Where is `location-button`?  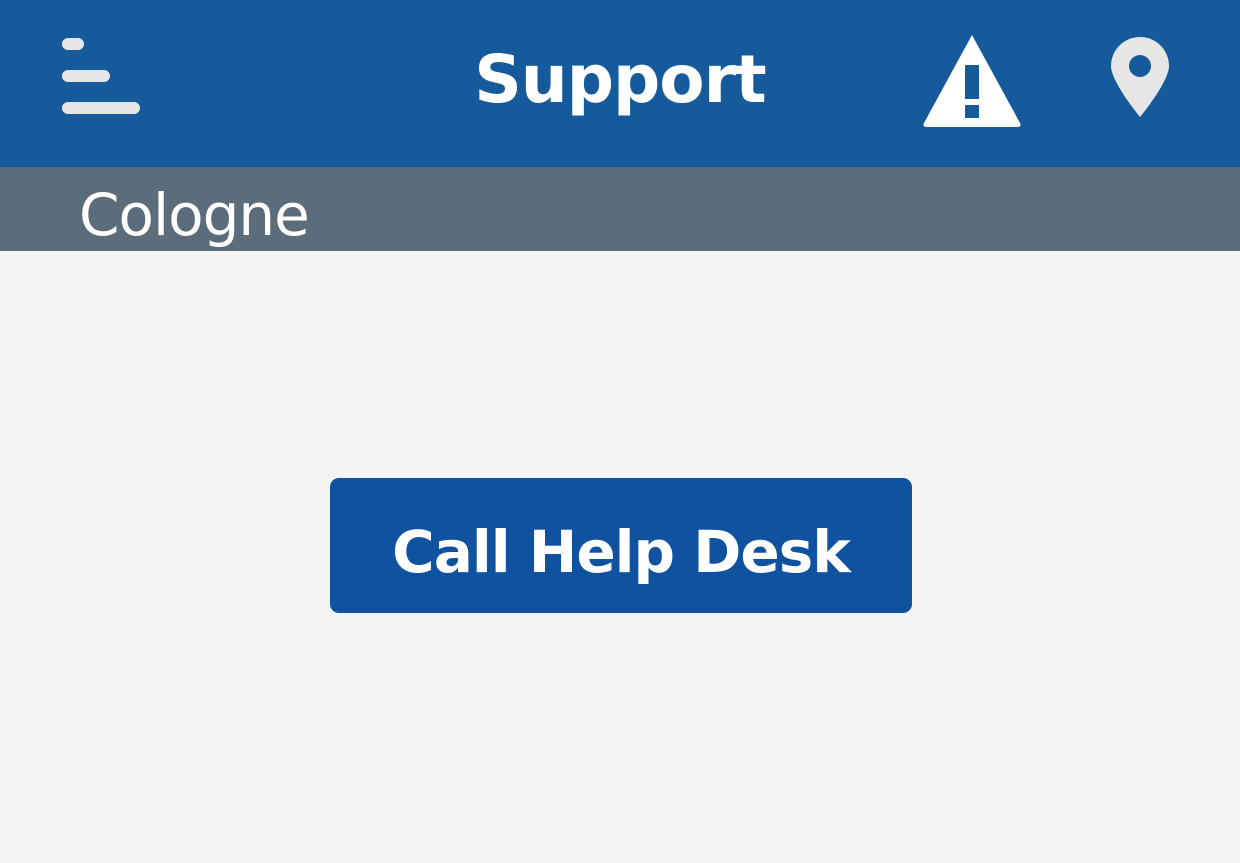
location-button is located at coordinates (1140, 81).